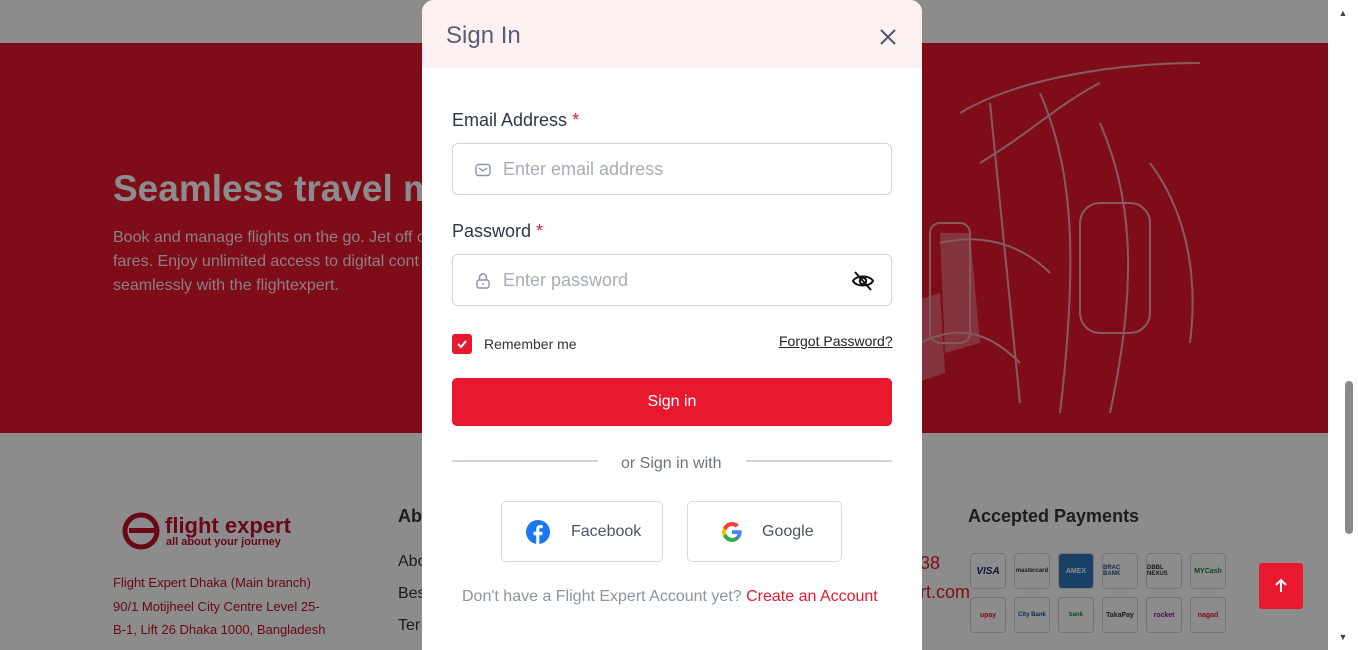  I want to click on email-input, so click(668, 169).